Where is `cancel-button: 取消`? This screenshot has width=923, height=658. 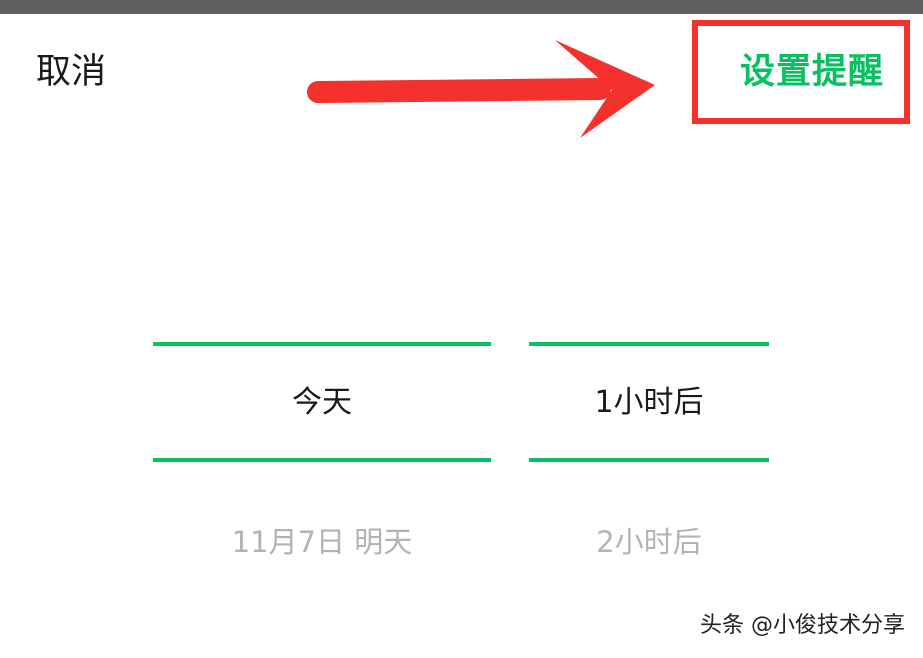
cancel-button: 取消 is located at coordinates (71, 72).